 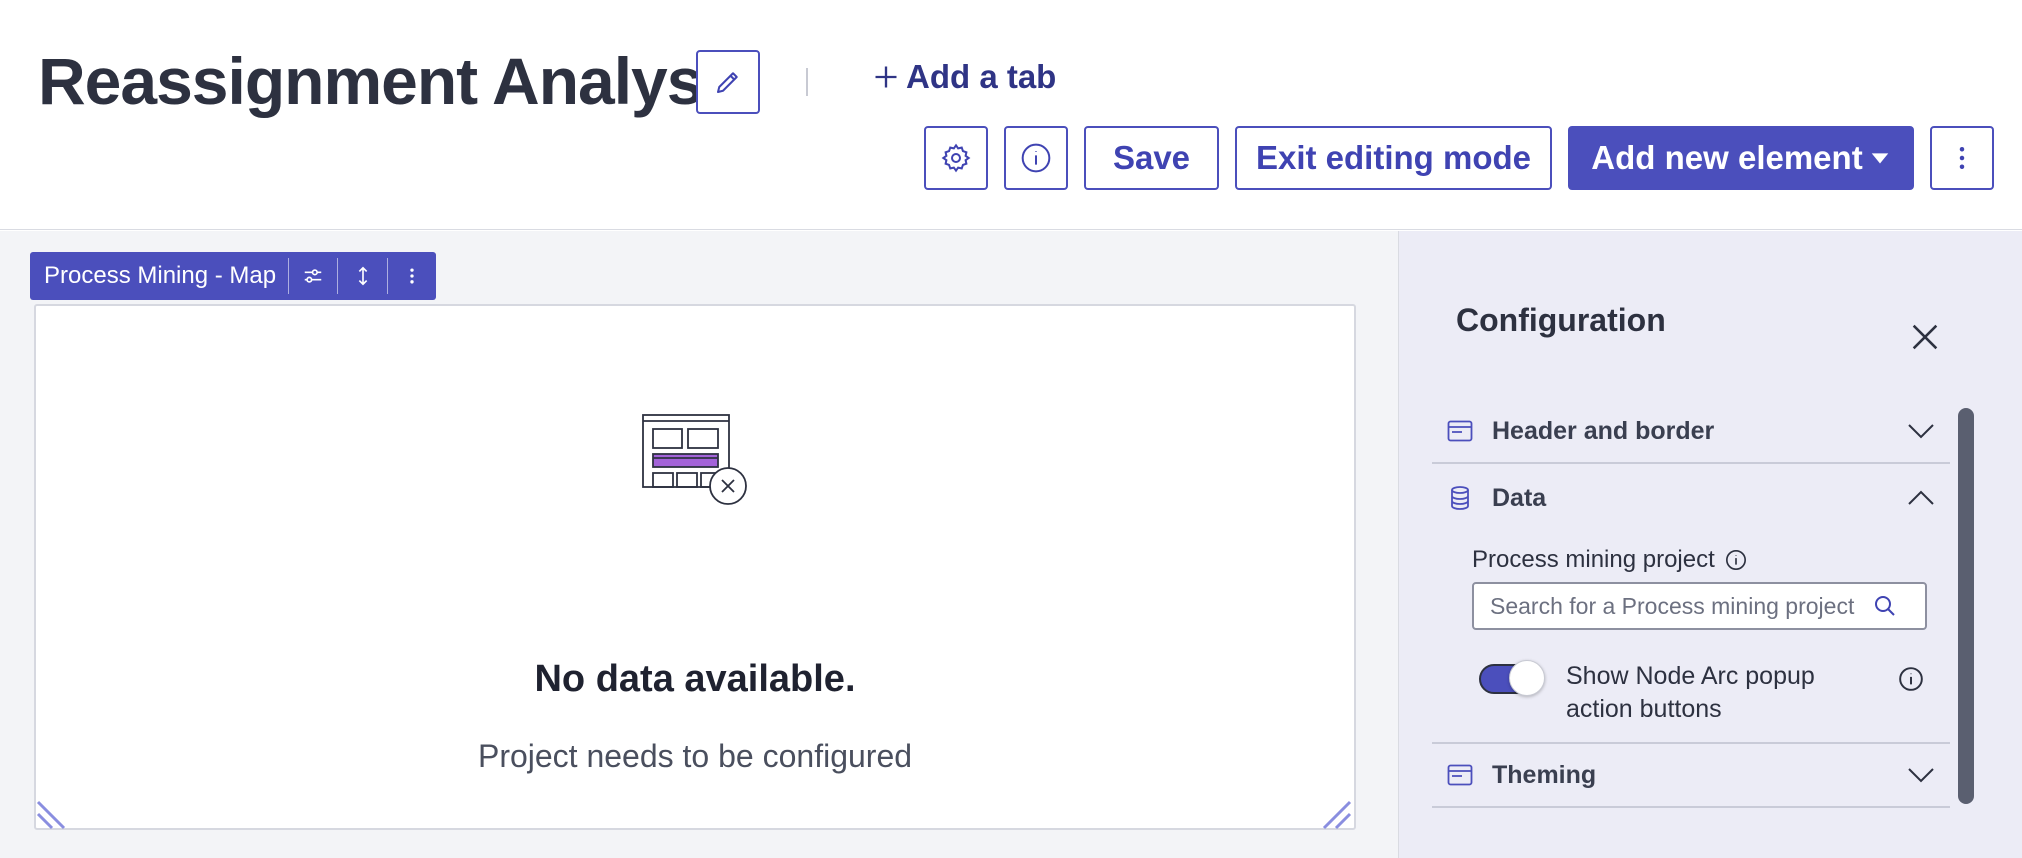 I want to click on widget-title: Process Mining - Map, so click(x=160, y=275).